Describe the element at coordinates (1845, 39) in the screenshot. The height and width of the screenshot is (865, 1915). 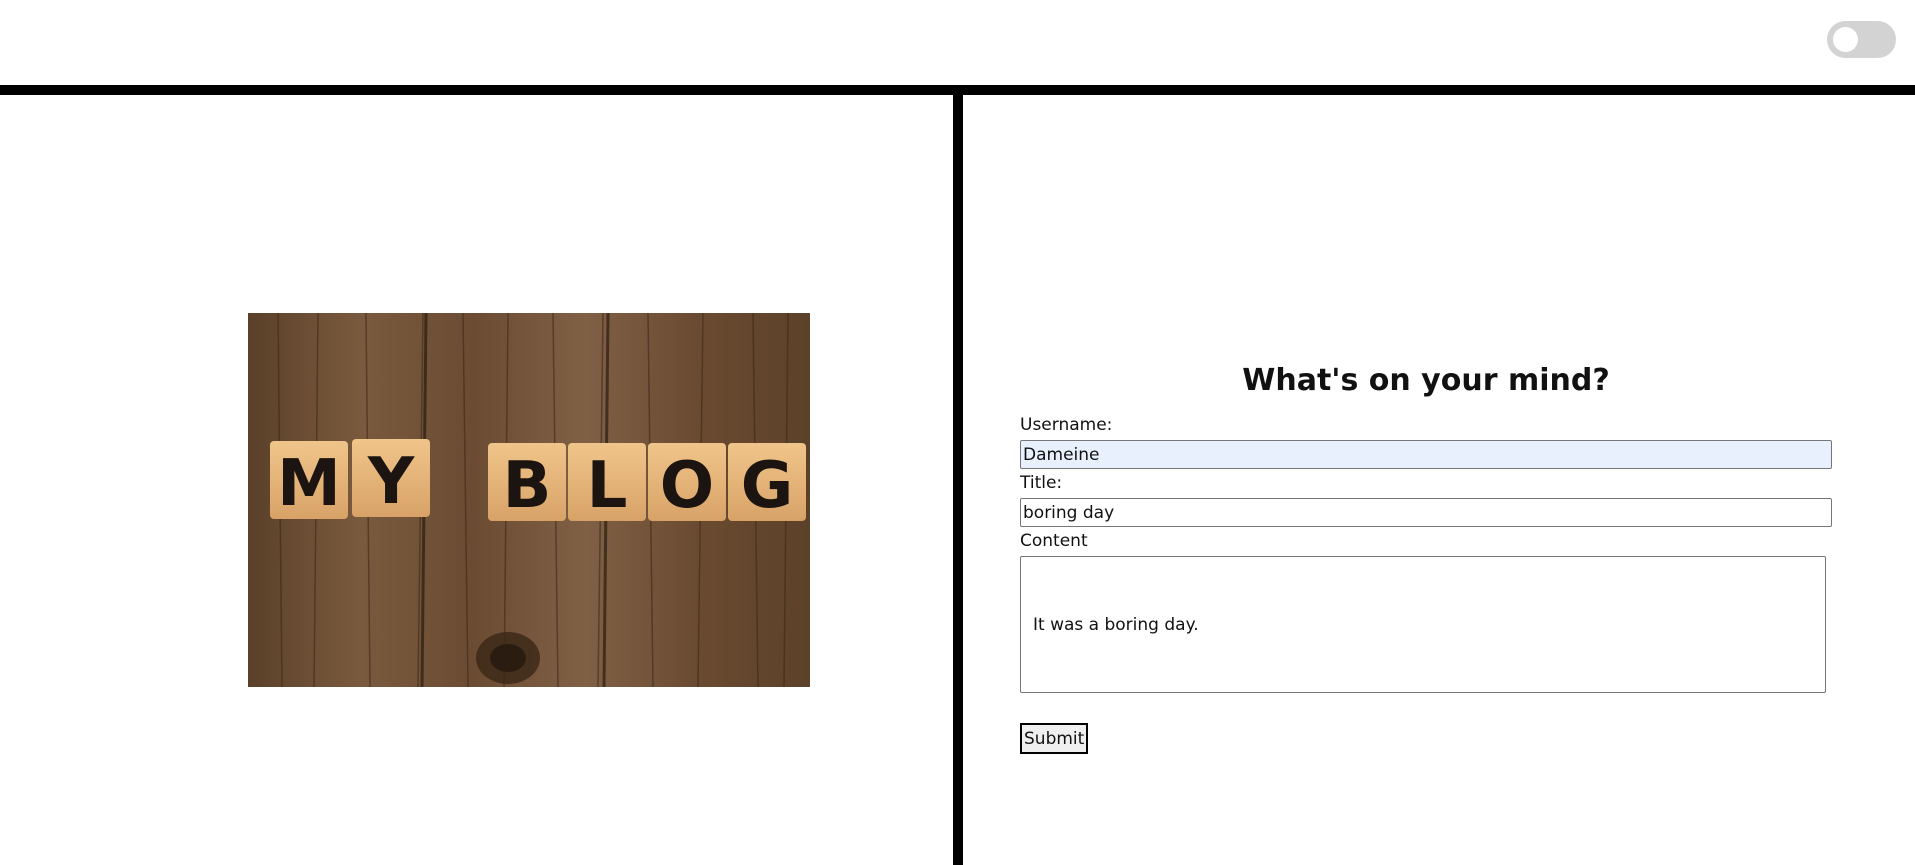
I see `toggle-knob` at that location.